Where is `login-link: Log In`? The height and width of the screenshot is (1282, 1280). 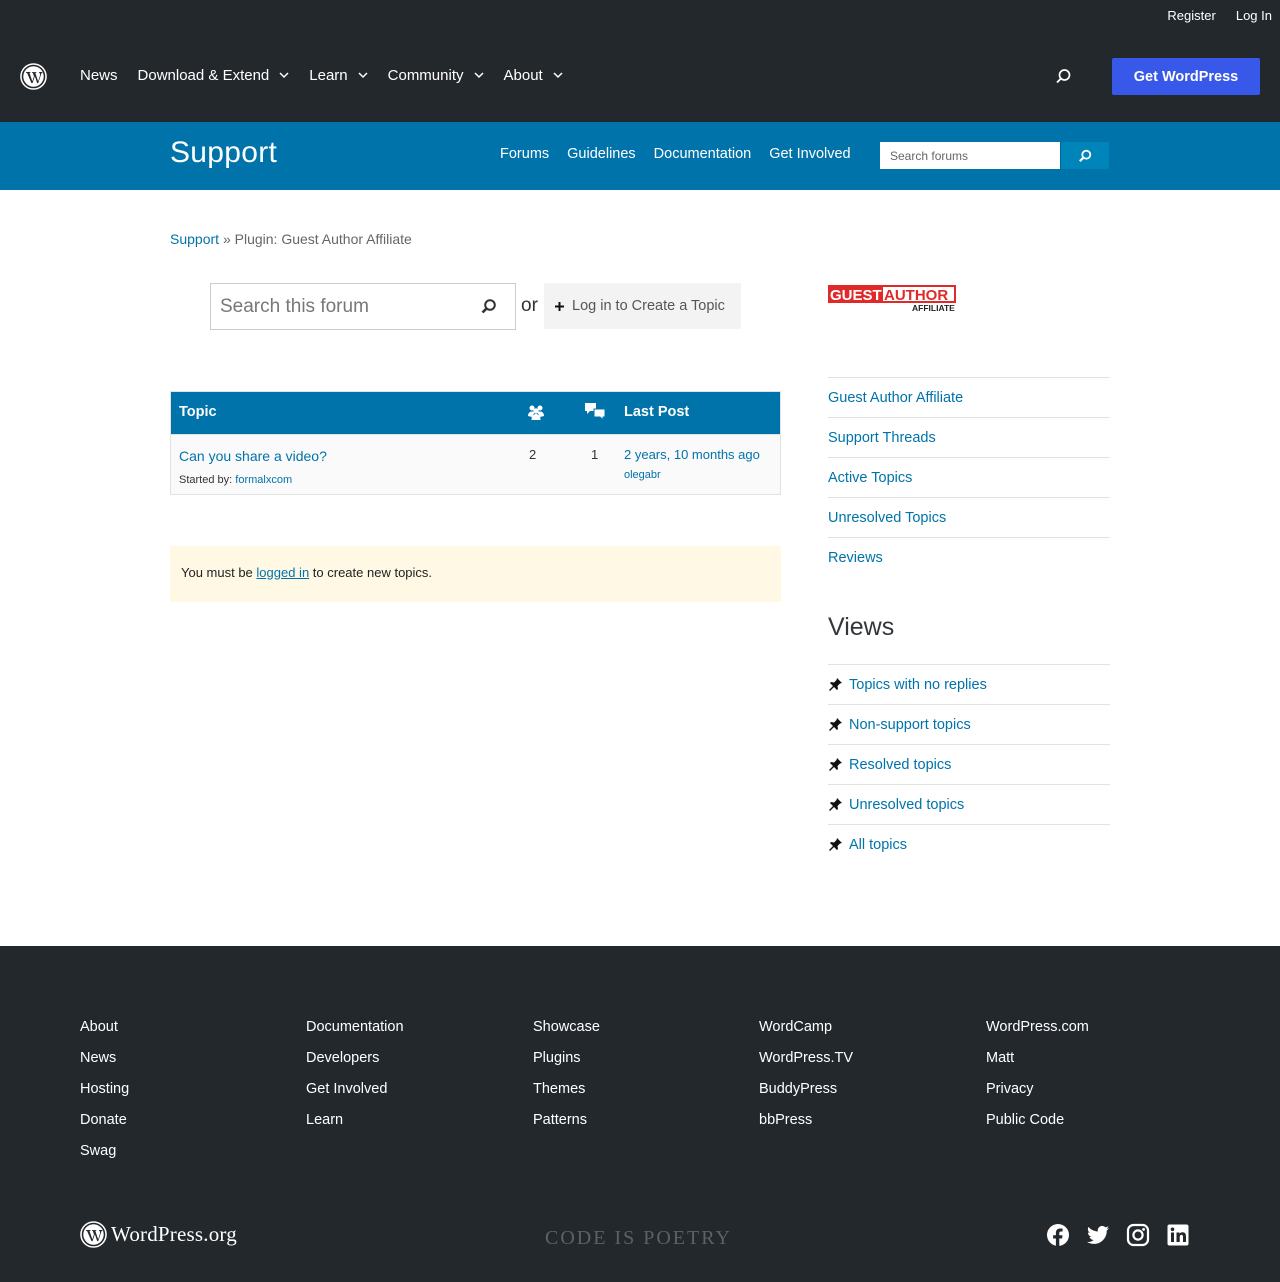 login-link: Log In is located at coordinates (1254, 15).